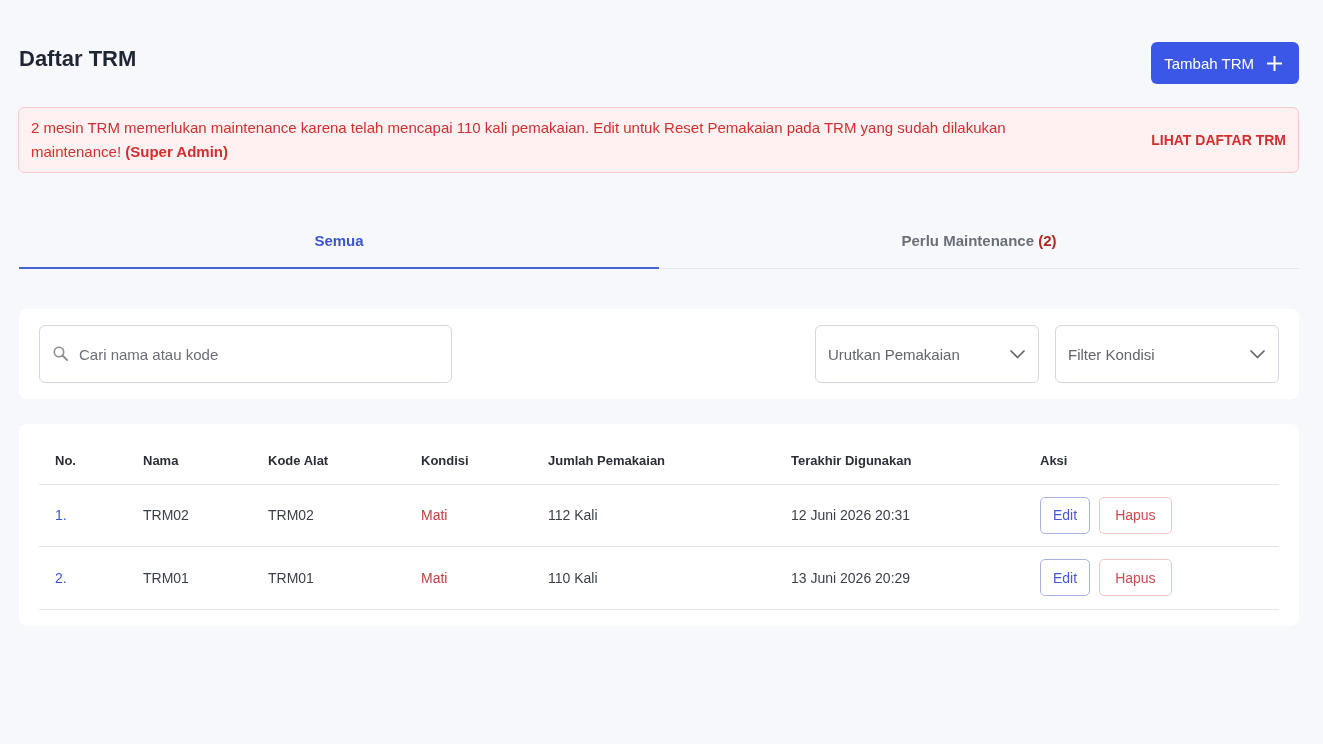 Image resolution: width=1323 pixels, height=744 pixels. What do you see at coordinates (83, 515) in the screenshot?
I see `row-number: 1.` at bounding box center [83, 515].